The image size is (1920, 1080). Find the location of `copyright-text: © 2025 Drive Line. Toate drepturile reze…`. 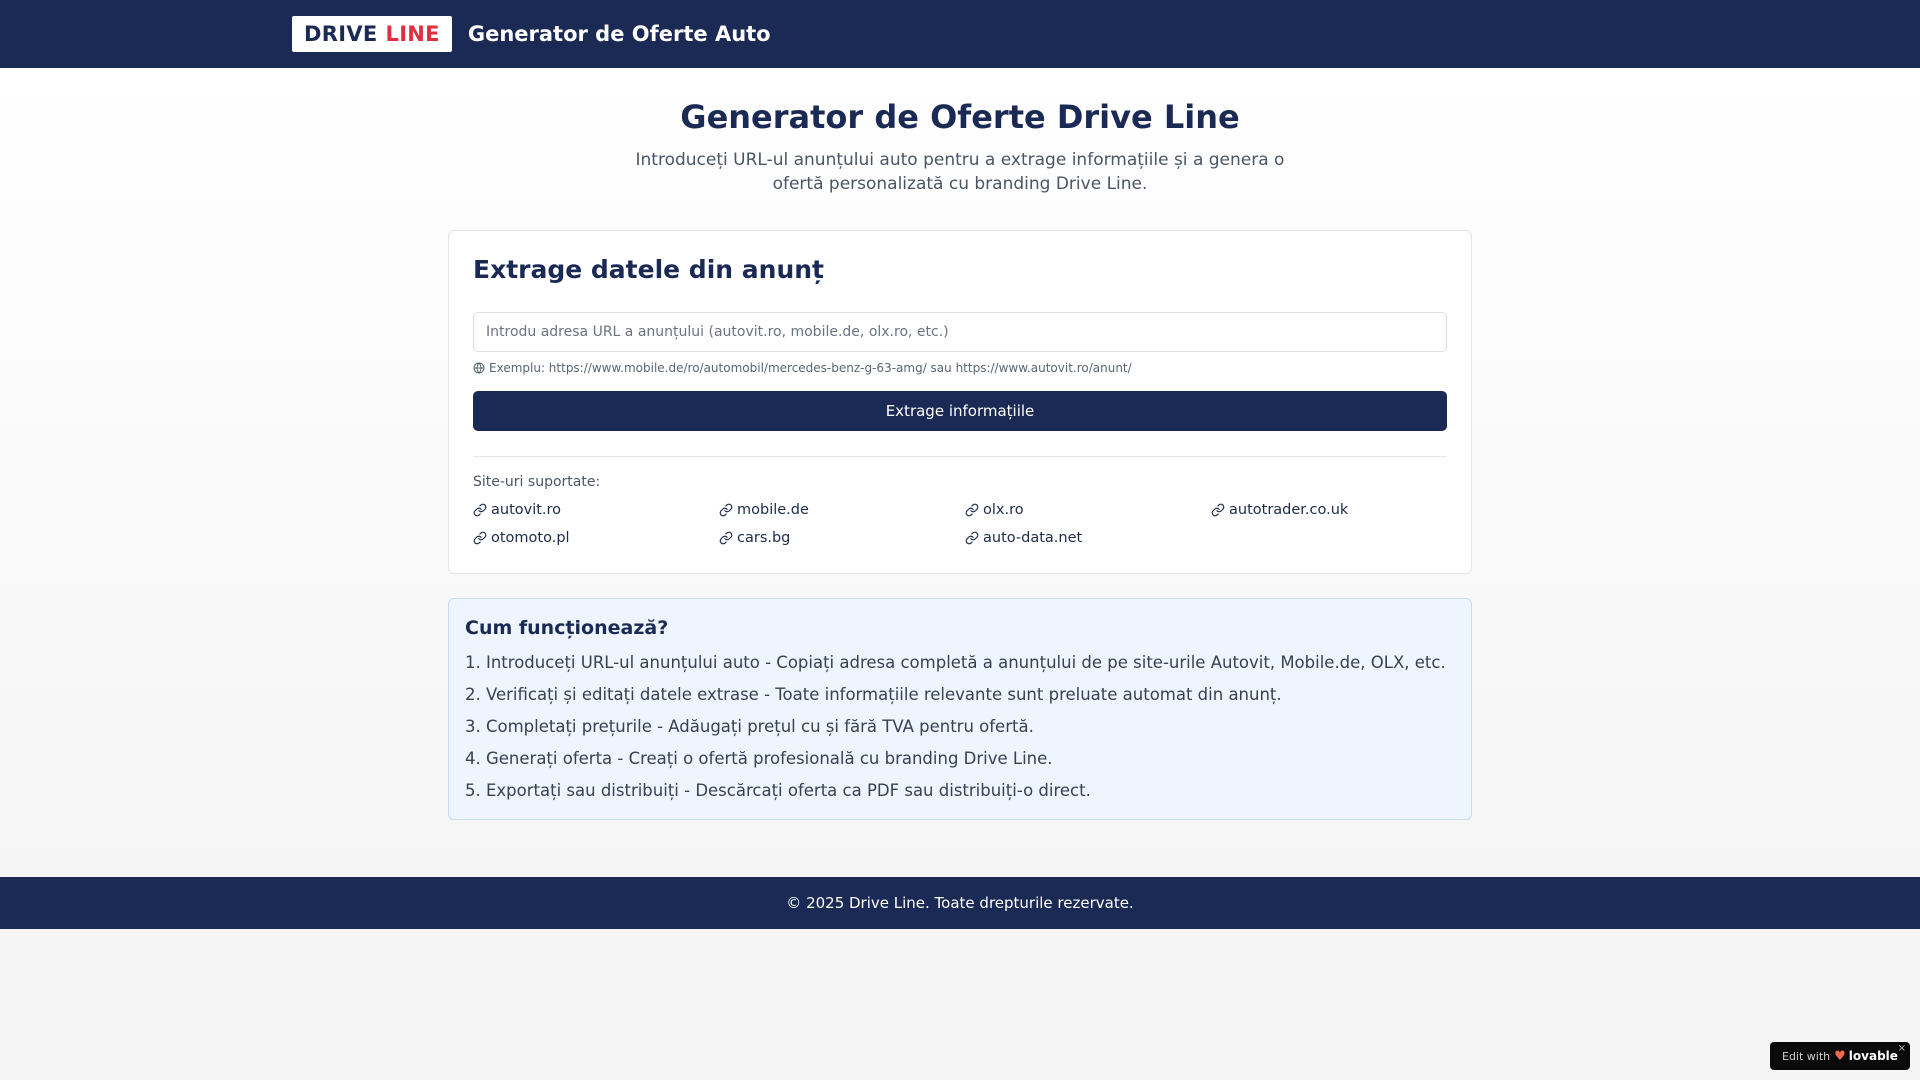

copyright-text: © 2025 Drive Line. Toate drepturile reze… is located at coordinates (960, 903).